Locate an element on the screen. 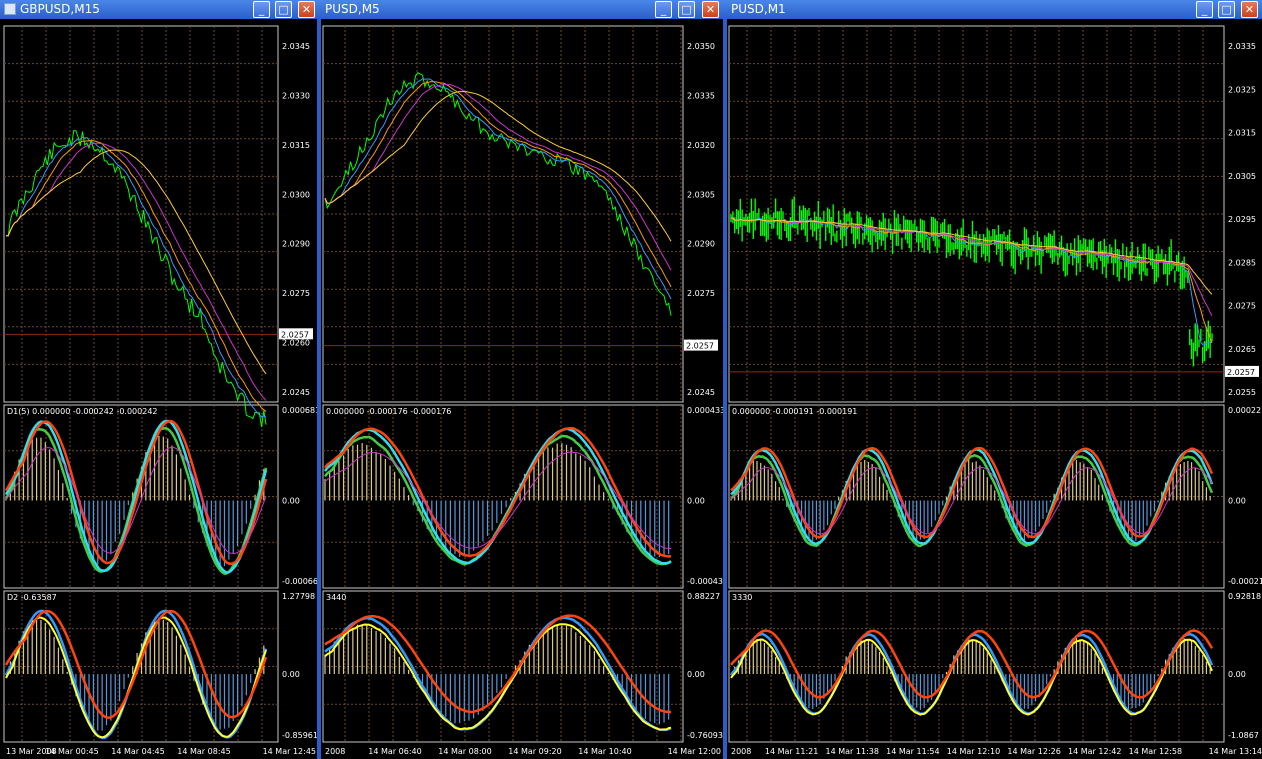 The image size is (1262, 759). indicator-1-axis-label: 0.000681 is located at coordinates (299, 410).